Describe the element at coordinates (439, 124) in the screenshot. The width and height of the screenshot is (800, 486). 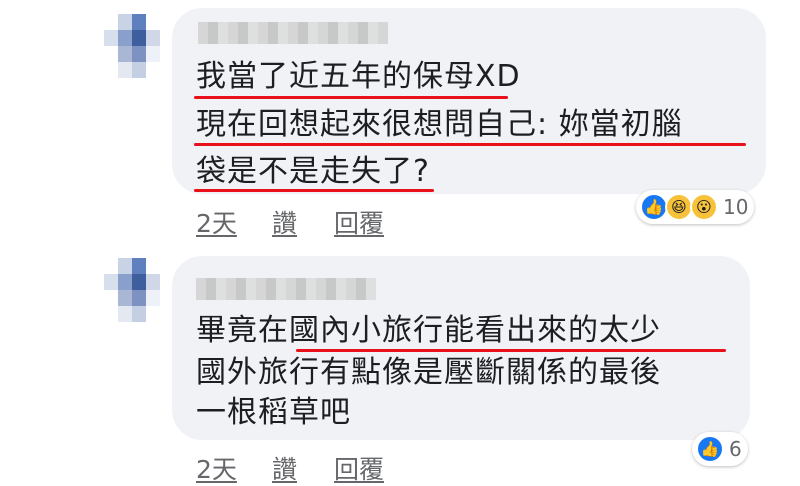
I see `comment-text-line: 現在回想起來很想問自己: 妳當初腦` at that location.